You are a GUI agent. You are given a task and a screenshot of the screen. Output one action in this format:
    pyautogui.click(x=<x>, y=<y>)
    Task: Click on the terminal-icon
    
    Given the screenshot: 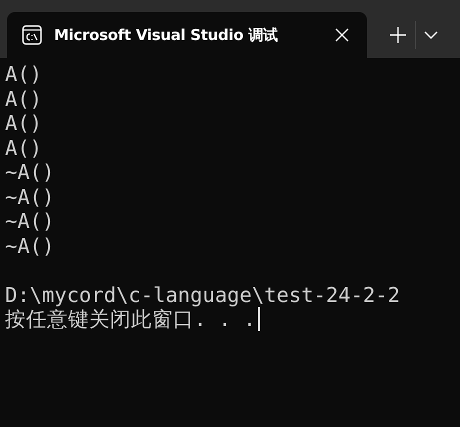 What is the action you would take?
    pyautogui.click(x=32, y=35)
    